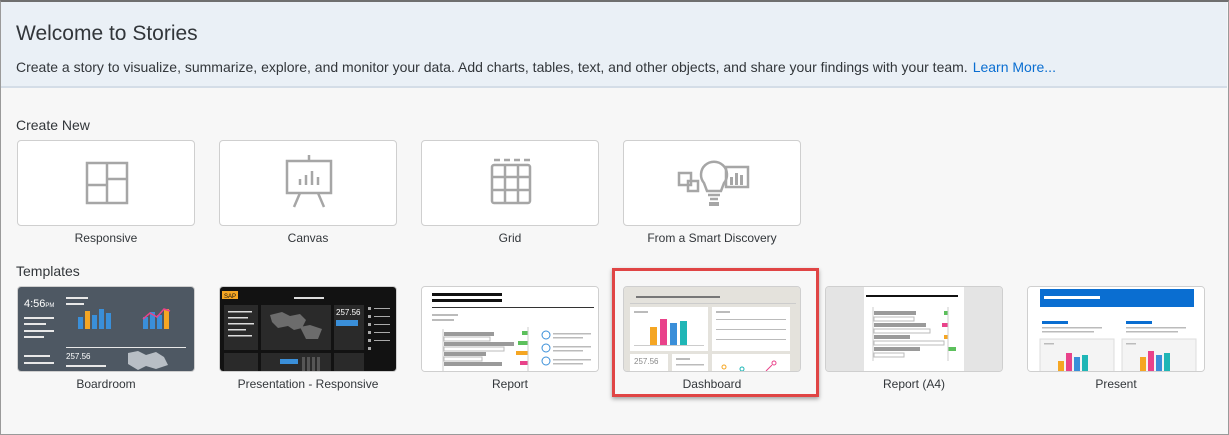 This screenshot has height=435, width=1229. I want to click on svg-text: SAP, so click(230, 297).